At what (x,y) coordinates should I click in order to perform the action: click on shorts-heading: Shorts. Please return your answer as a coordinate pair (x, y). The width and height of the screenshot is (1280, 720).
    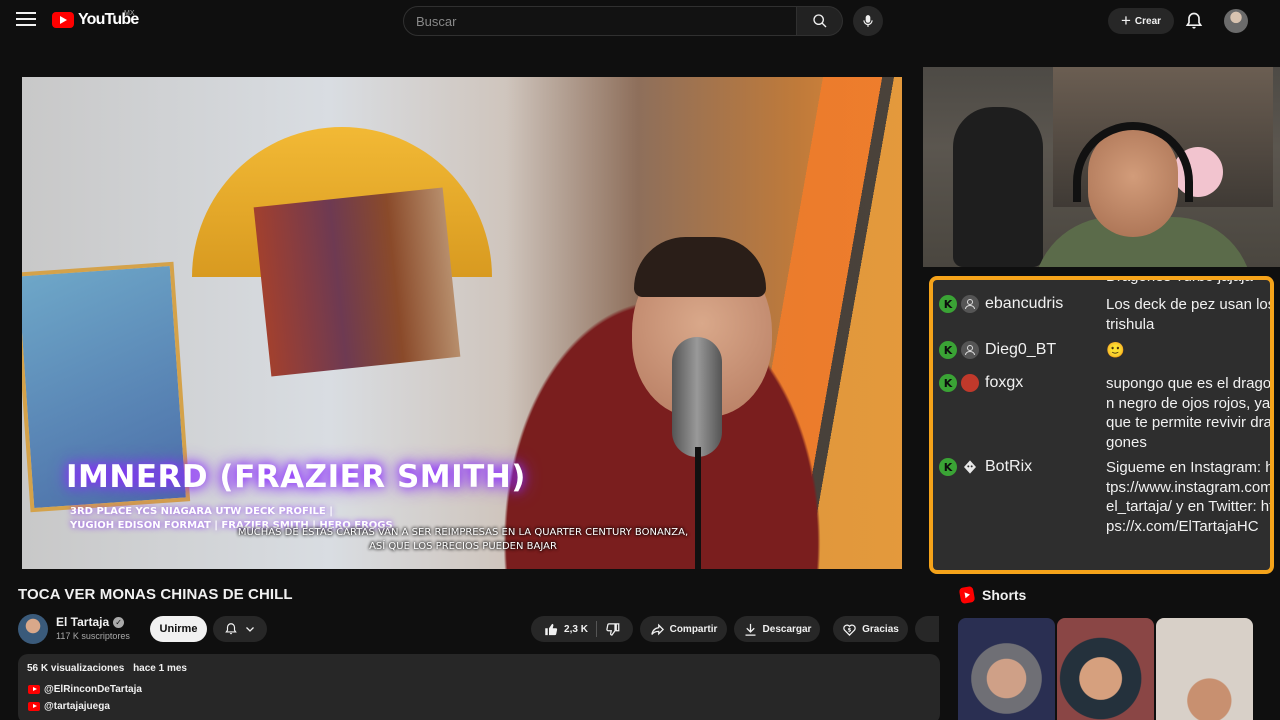
    Looking at the image, I should click on (1004, 595).